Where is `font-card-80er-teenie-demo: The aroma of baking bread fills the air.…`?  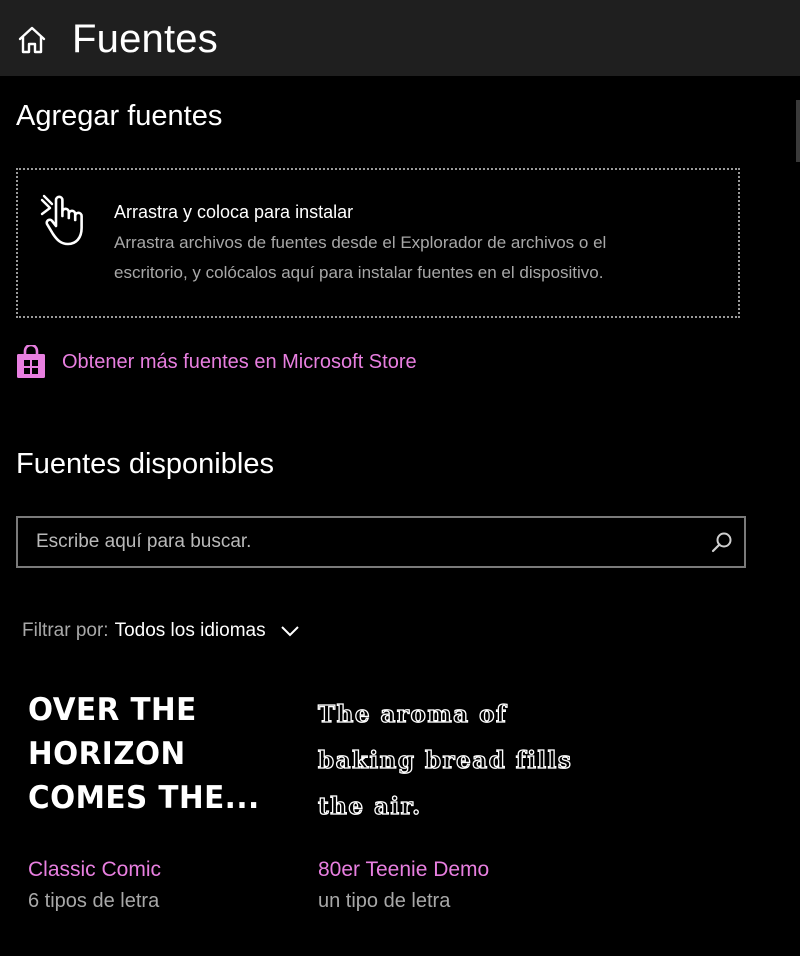 font-card-80er-teenie-demo: The aroma of baking bread fills the air.… is located at coordinates (447, 804).